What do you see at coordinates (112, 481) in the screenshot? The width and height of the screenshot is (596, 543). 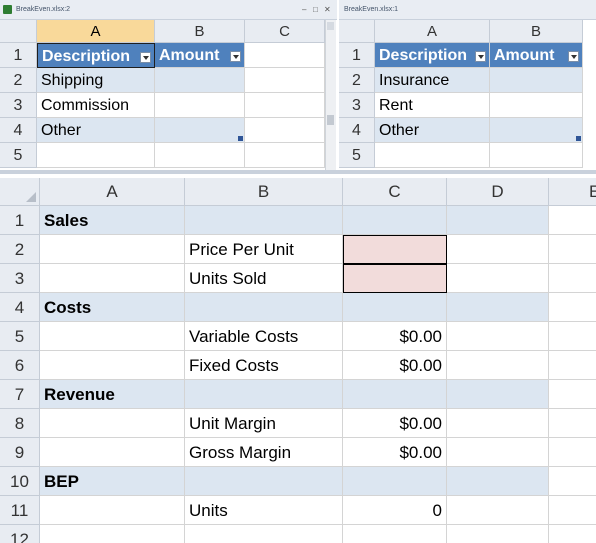 I see `section-label-bep: BEP` at bounding box center [112, 481].